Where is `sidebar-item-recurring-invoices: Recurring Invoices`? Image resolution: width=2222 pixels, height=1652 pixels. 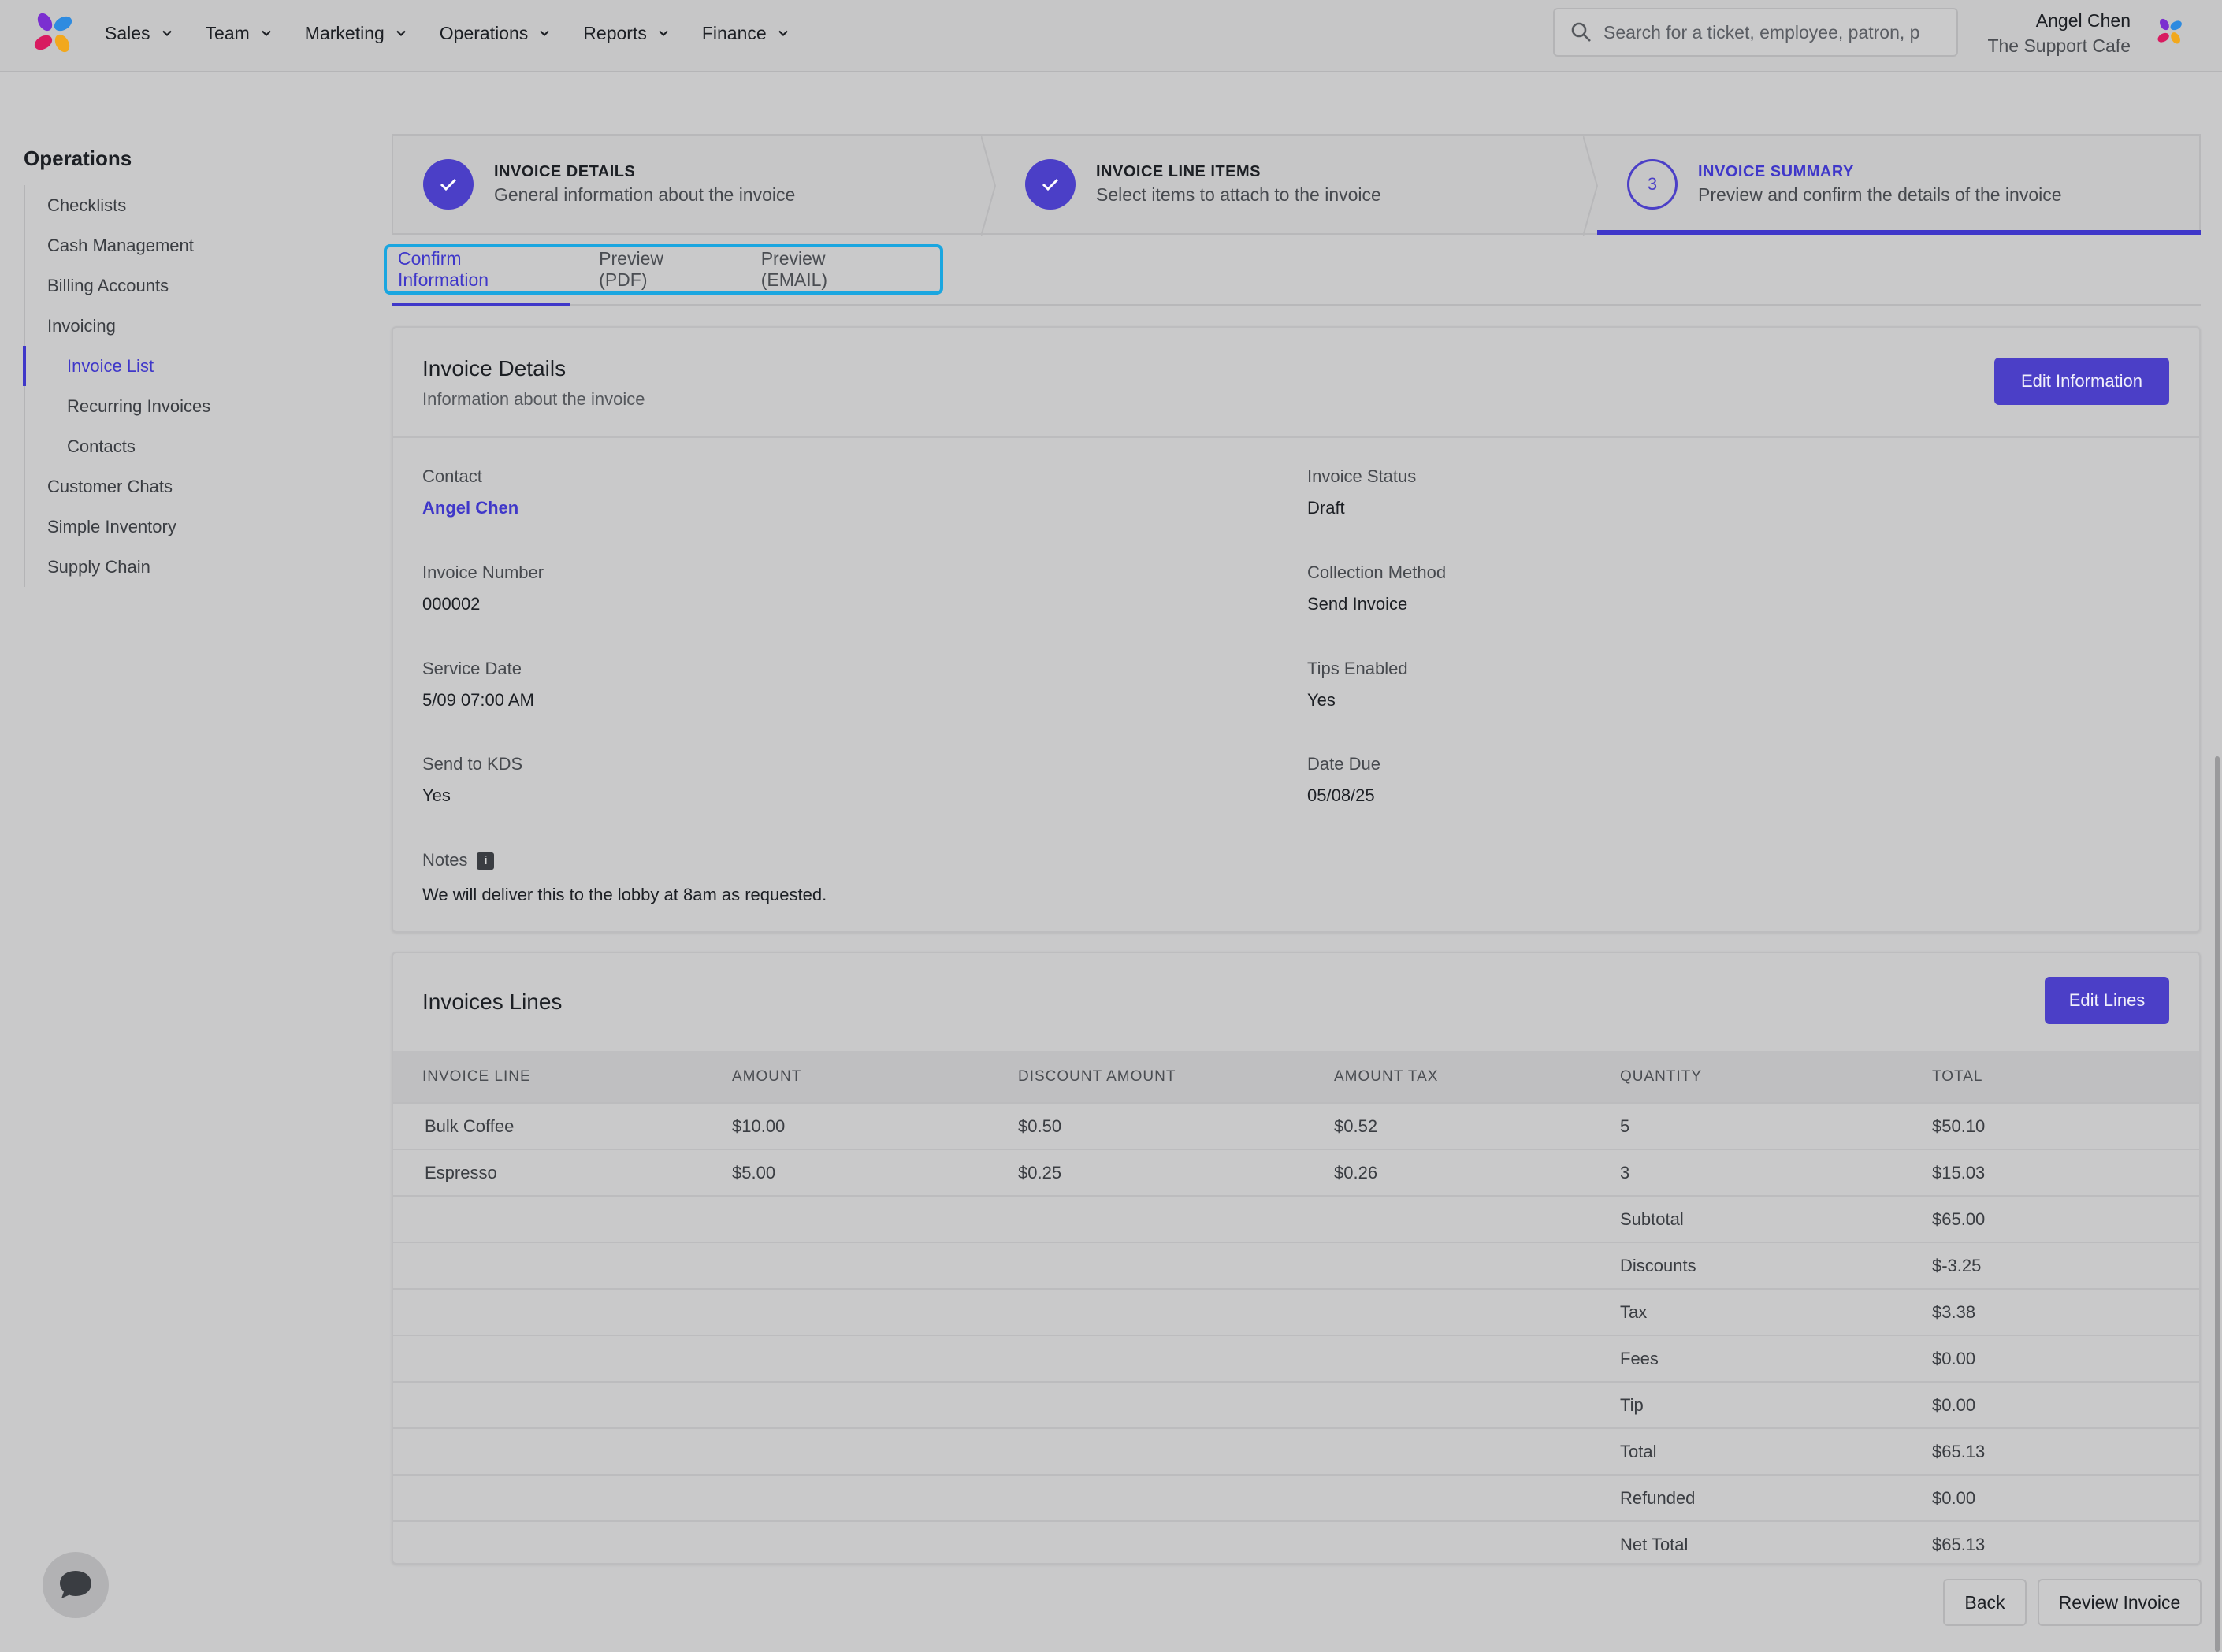
sidebar-item-recurring-invoices: Recurring Invoices is located at coordinates (182, 406).